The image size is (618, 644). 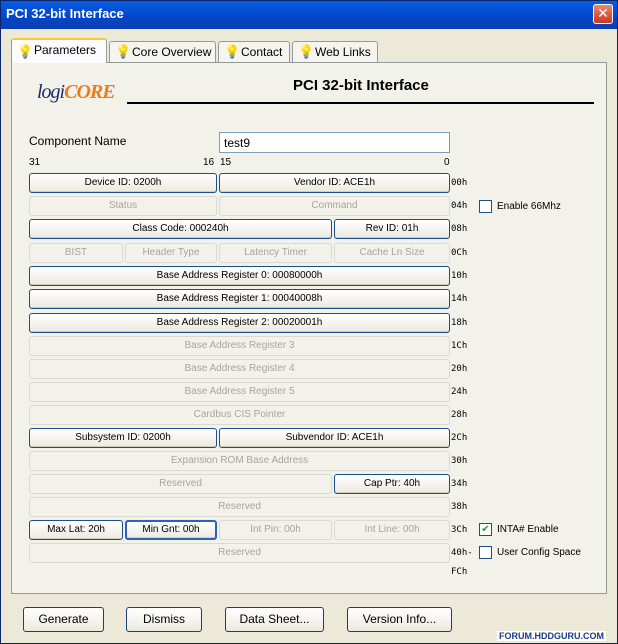 What do you see at coordinates (459, 572) in the screenshot?
I see `offset-label: FCh` at bounding box center [459, 572].